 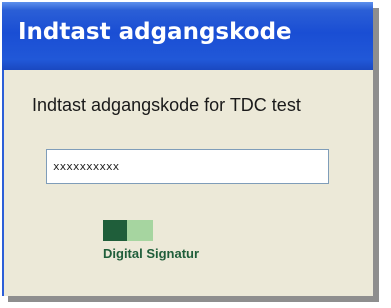 What do you see at coordinates (140, 230) in the screenshot?
I see `logo-light-square` at bounding box center [140, 230].